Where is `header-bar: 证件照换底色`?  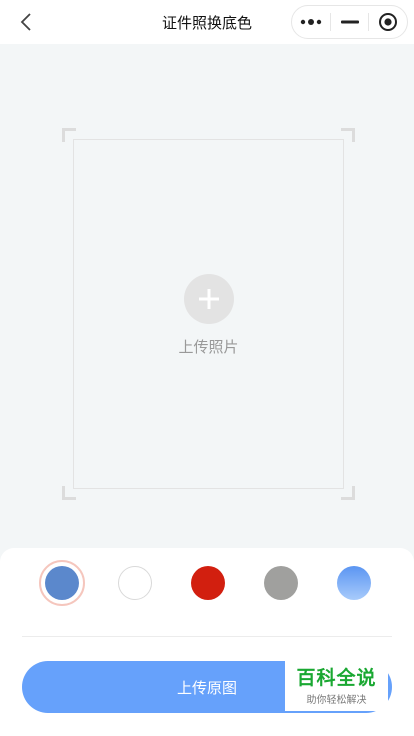
header-bar: 证件照换底色 is located at coordinates (207, 22).